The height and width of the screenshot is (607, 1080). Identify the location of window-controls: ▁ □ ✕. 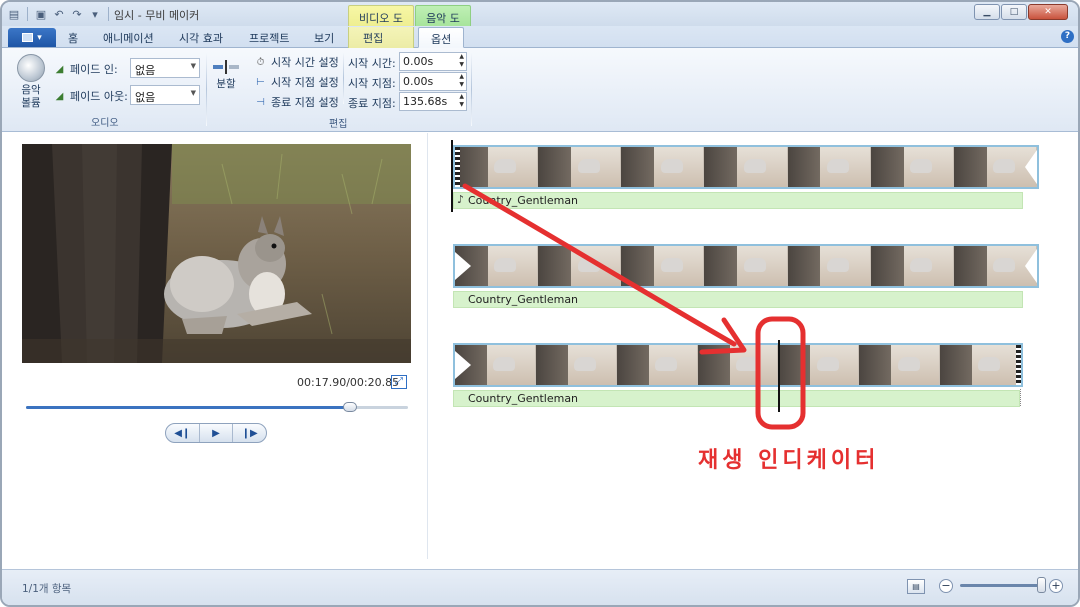
(1021, 12).